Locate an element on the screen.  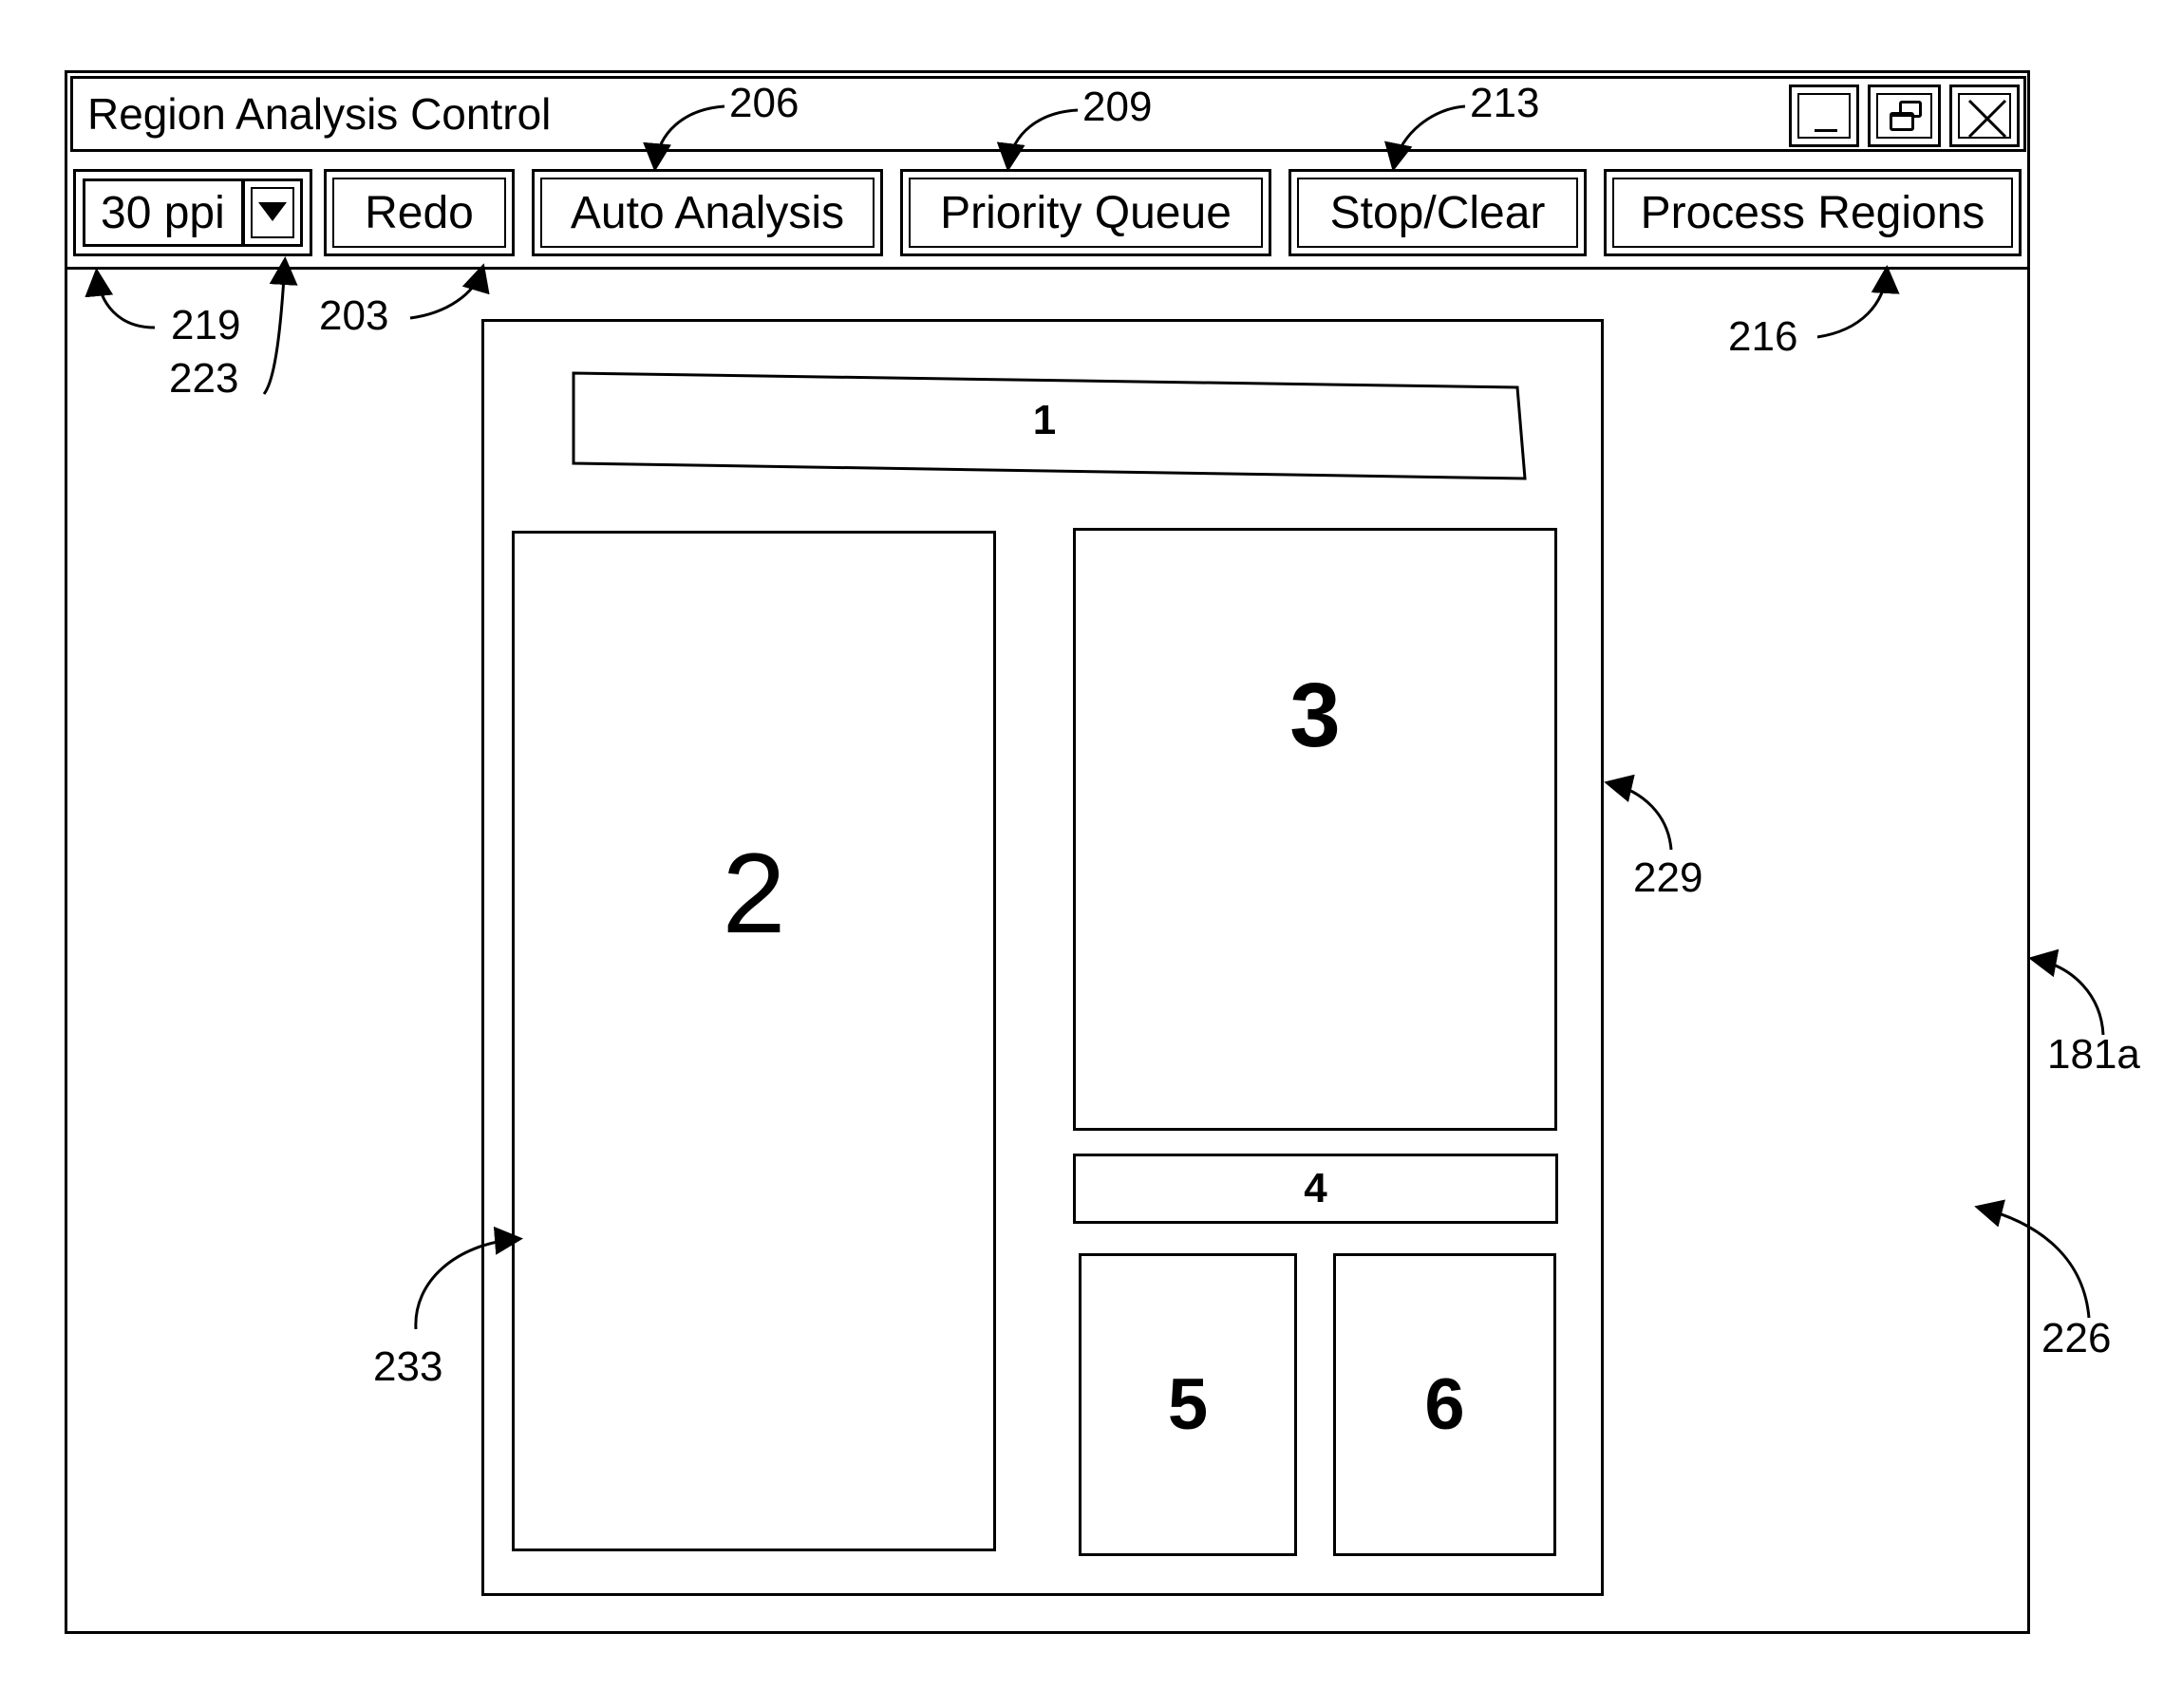
callout-203: 203 is located at coordinates (354, 315).